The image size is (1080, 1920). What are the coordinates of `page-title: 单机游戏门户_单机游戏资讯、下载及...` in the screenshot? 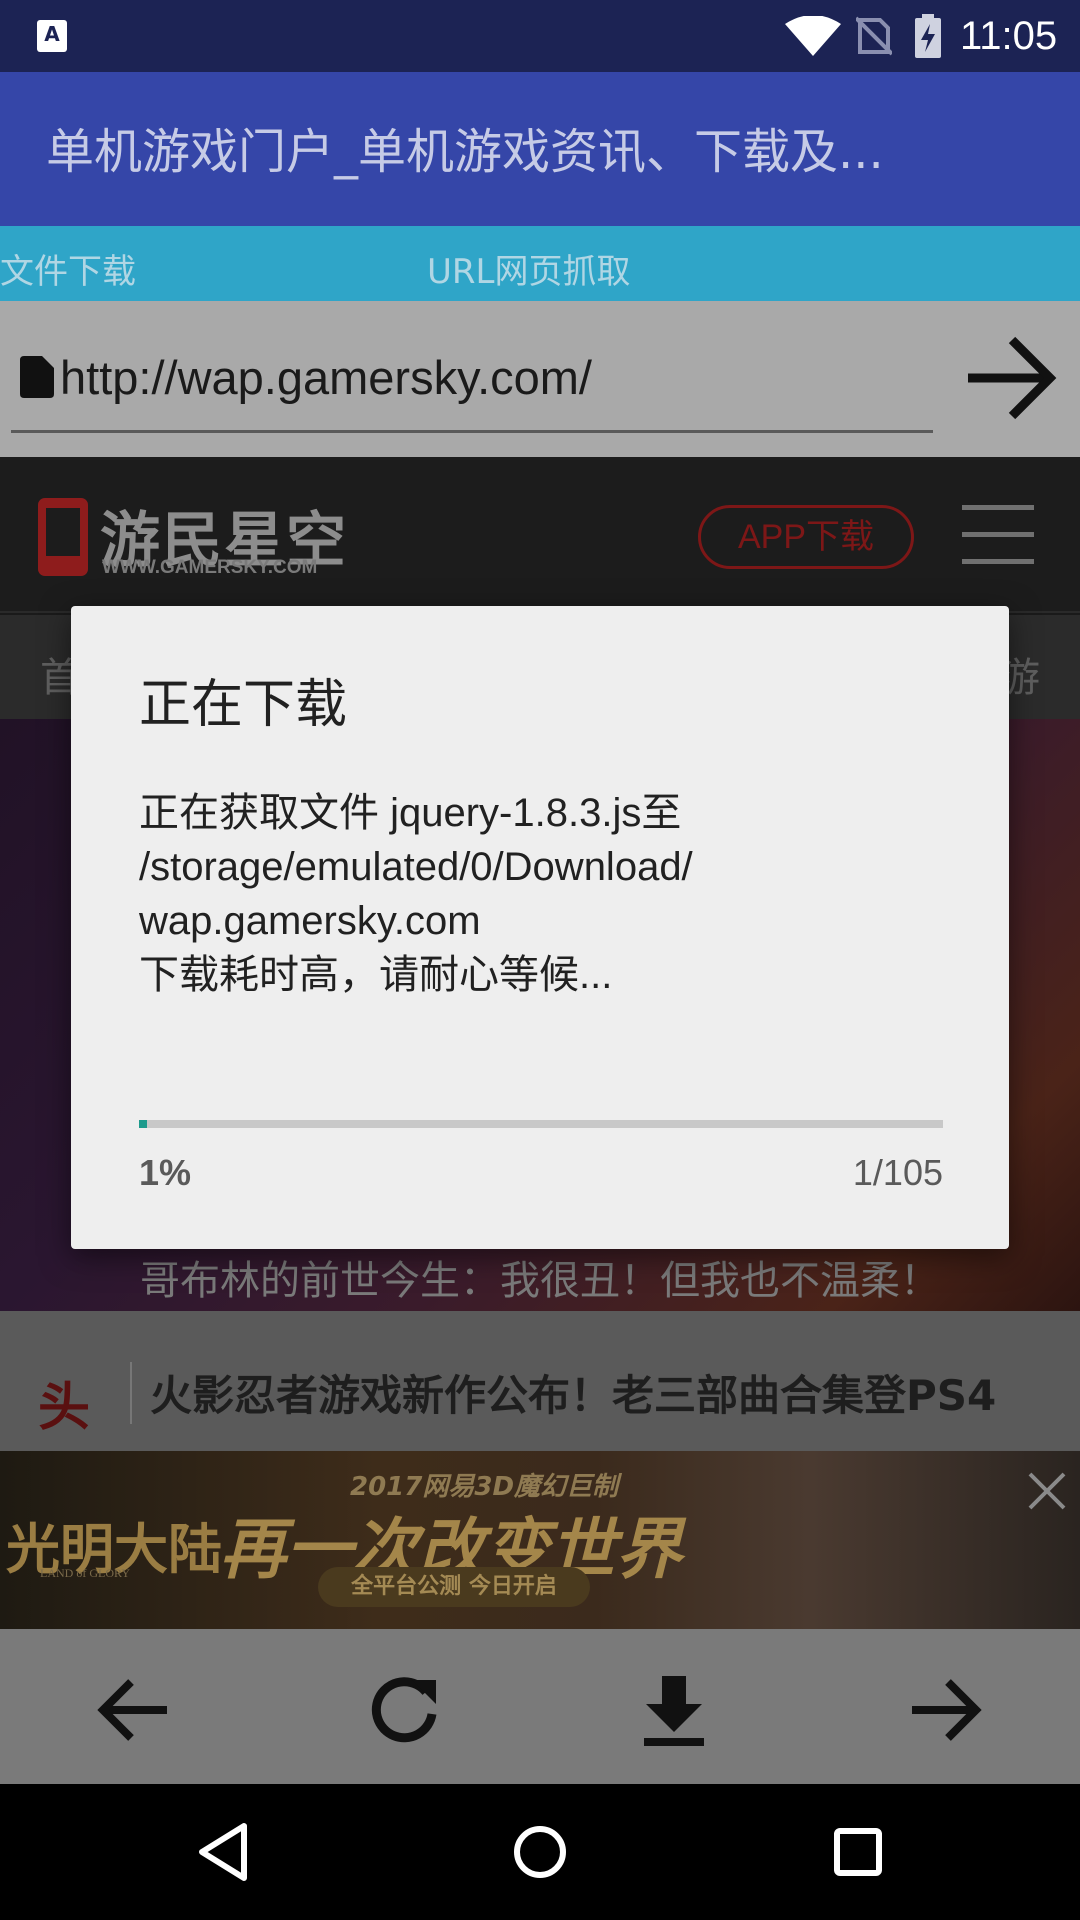 It's located at (465, 152).